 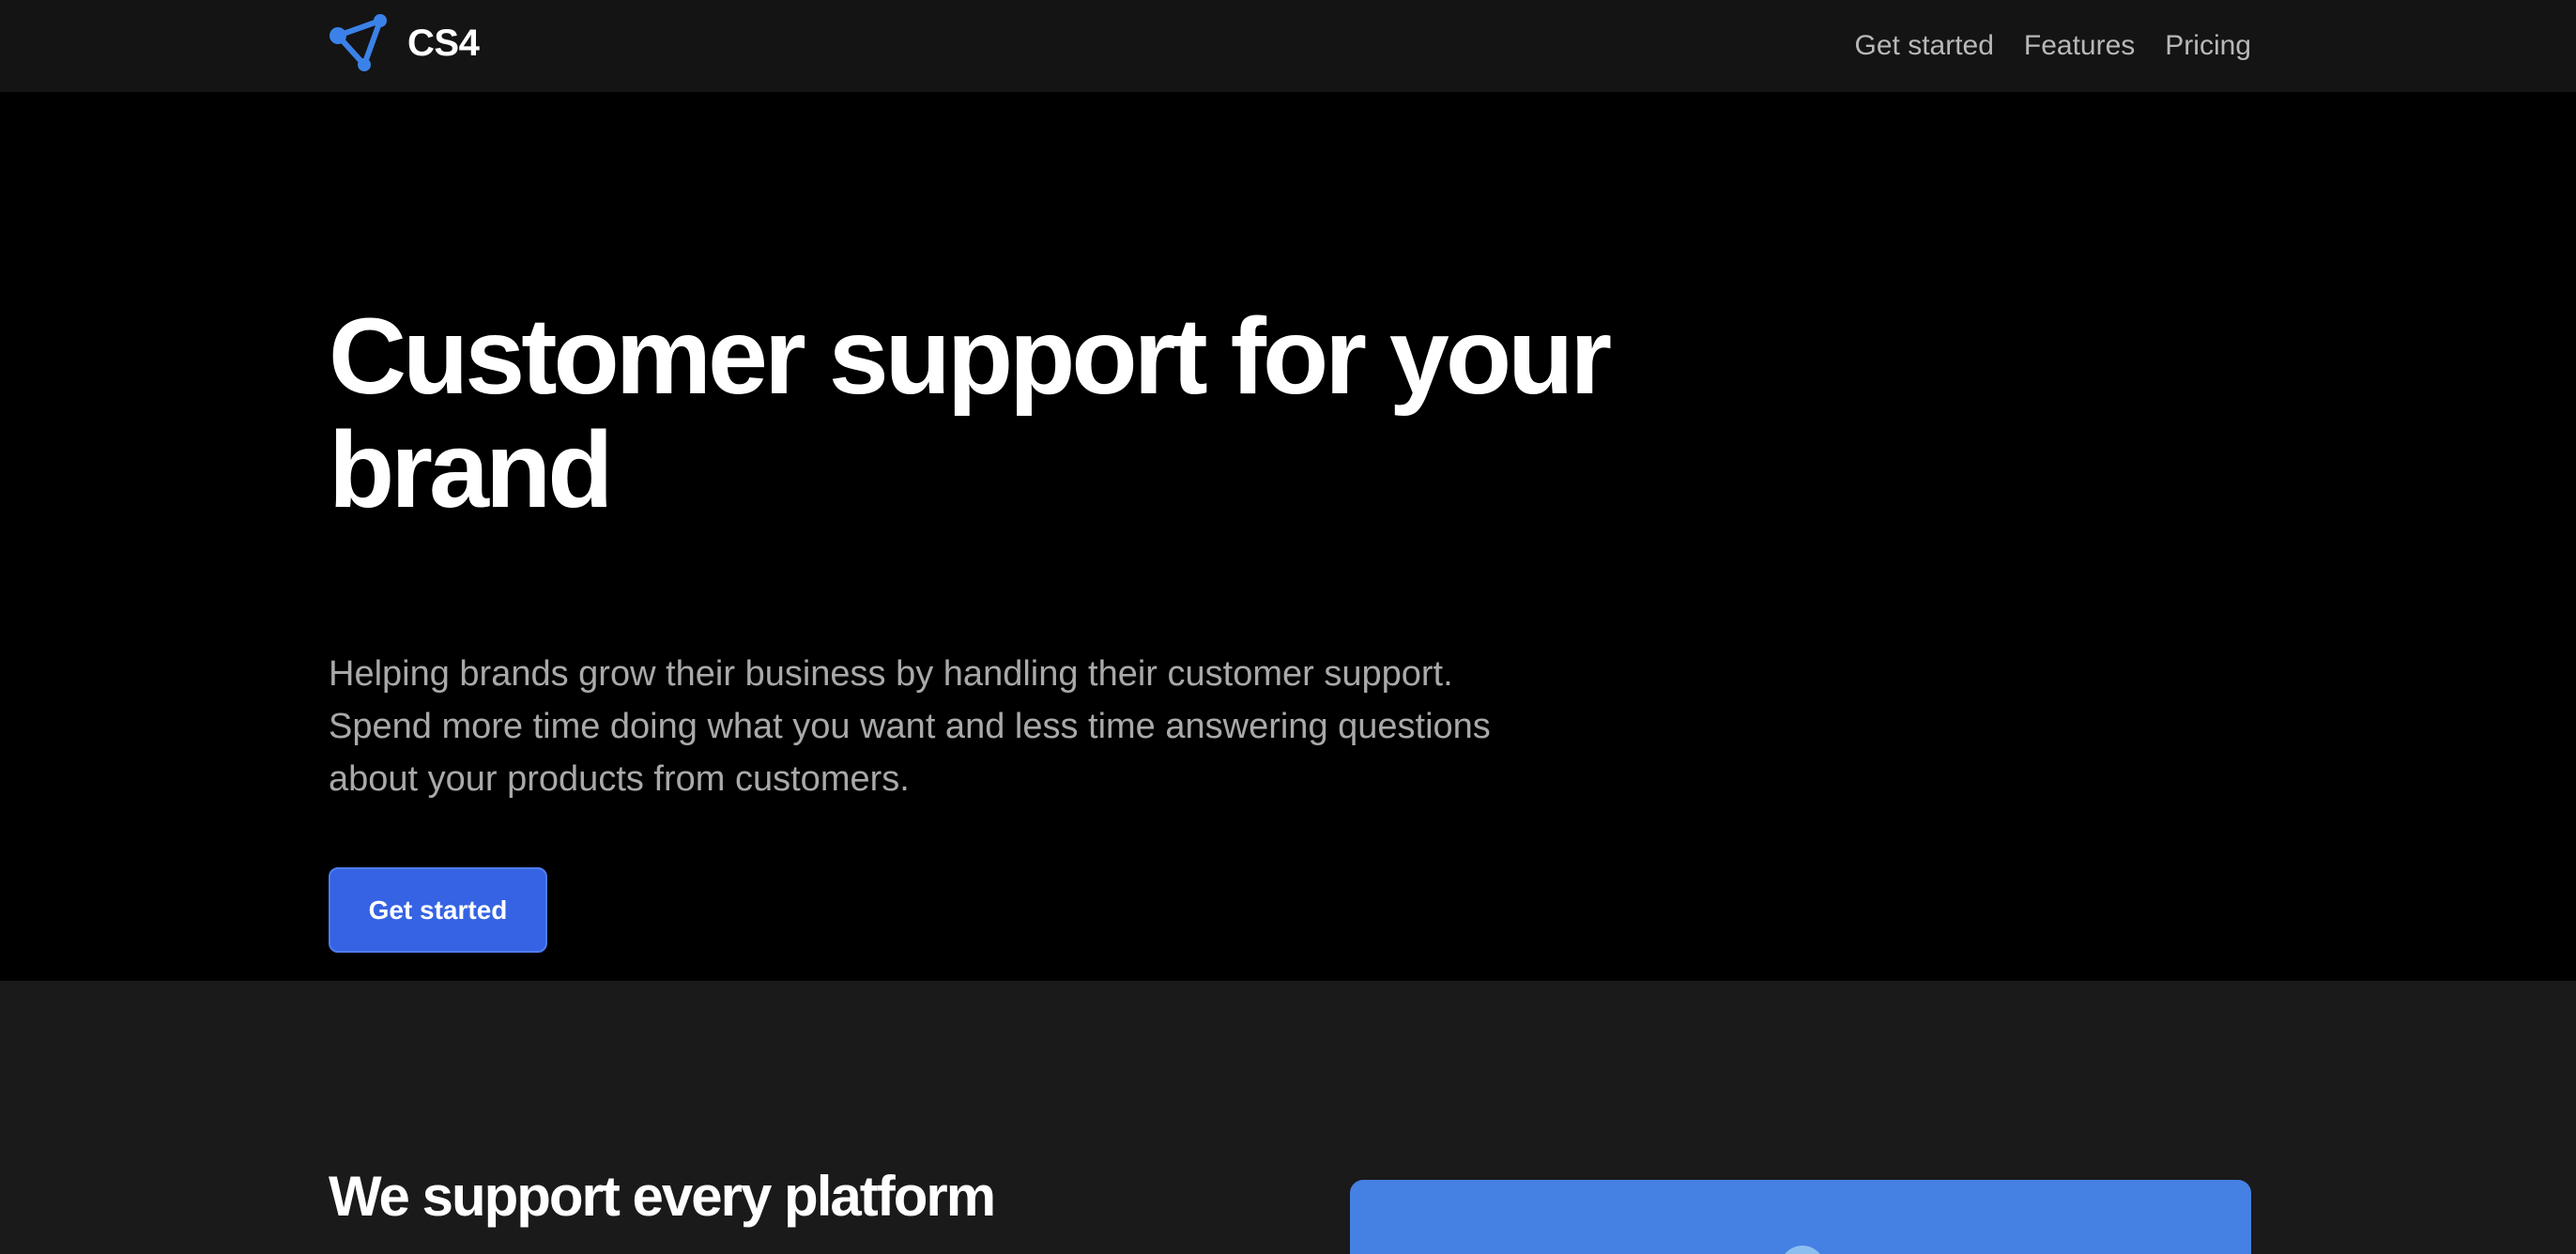 What do you see at coordinates (1288, 46) in the screenshot?
I see `top-navbar: CS4 Get started Features Pricing` at bounding box center [1288, 46].